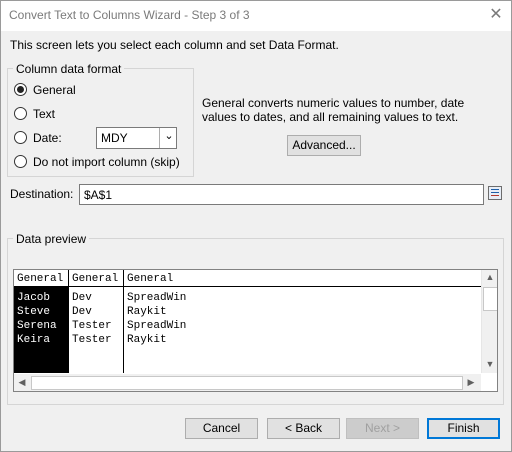 The width and height of the screenshot is (512, 452). What do you see at coordinates (136, 138) in the screenshot?
I see `date-format-select: MDY ⌄` at bounding box center [136, 138].